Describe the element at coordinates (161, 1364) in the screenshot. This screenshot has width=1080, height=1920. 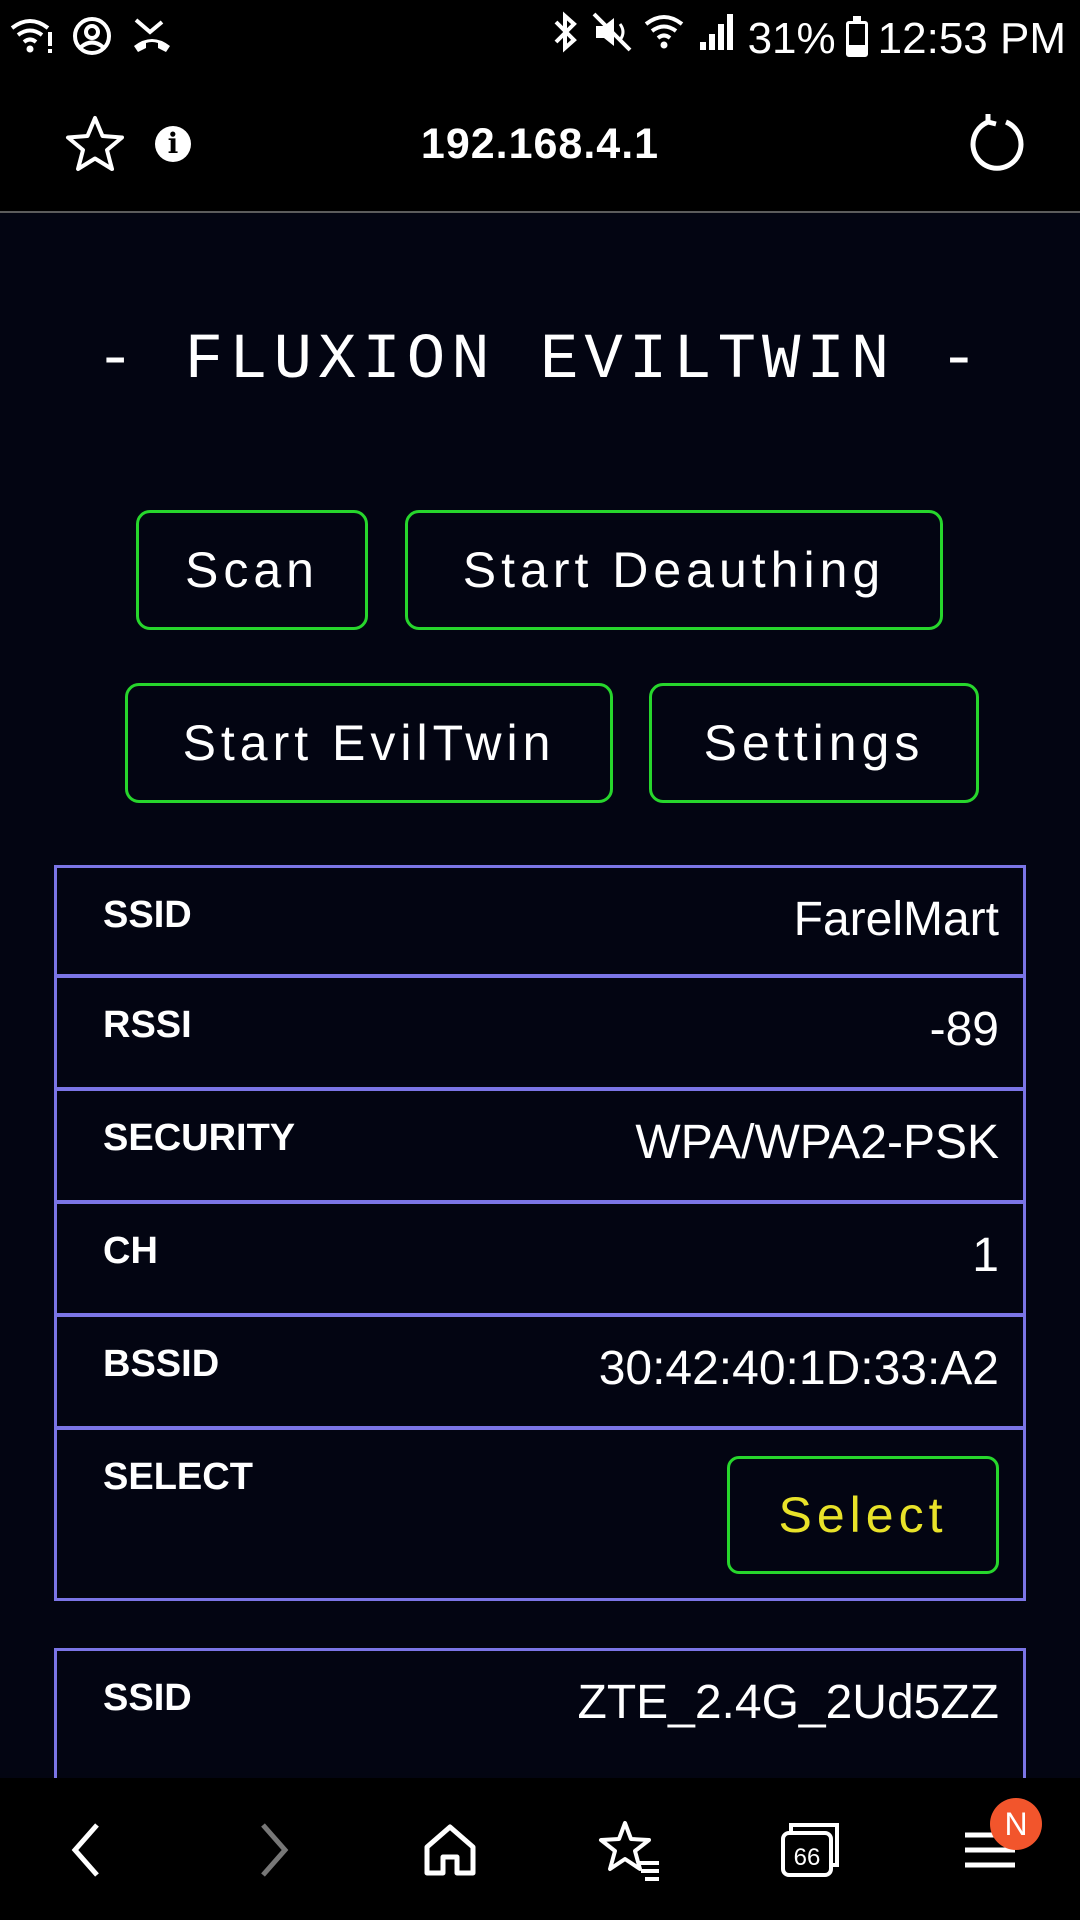
I see `bssid-label: BSSID` at that location.